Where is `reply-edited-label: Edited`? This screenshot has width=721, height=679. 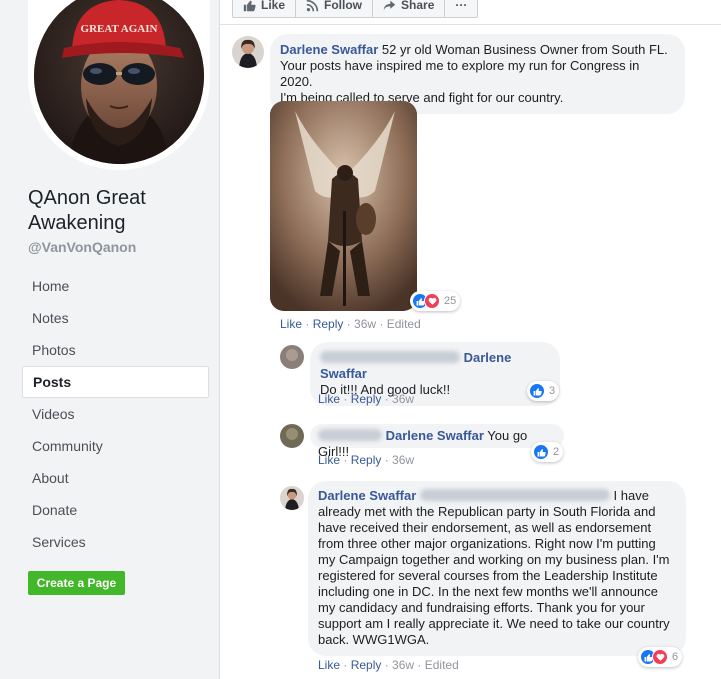 reply-edited-label: Edited is located at coordinates (442, 665).